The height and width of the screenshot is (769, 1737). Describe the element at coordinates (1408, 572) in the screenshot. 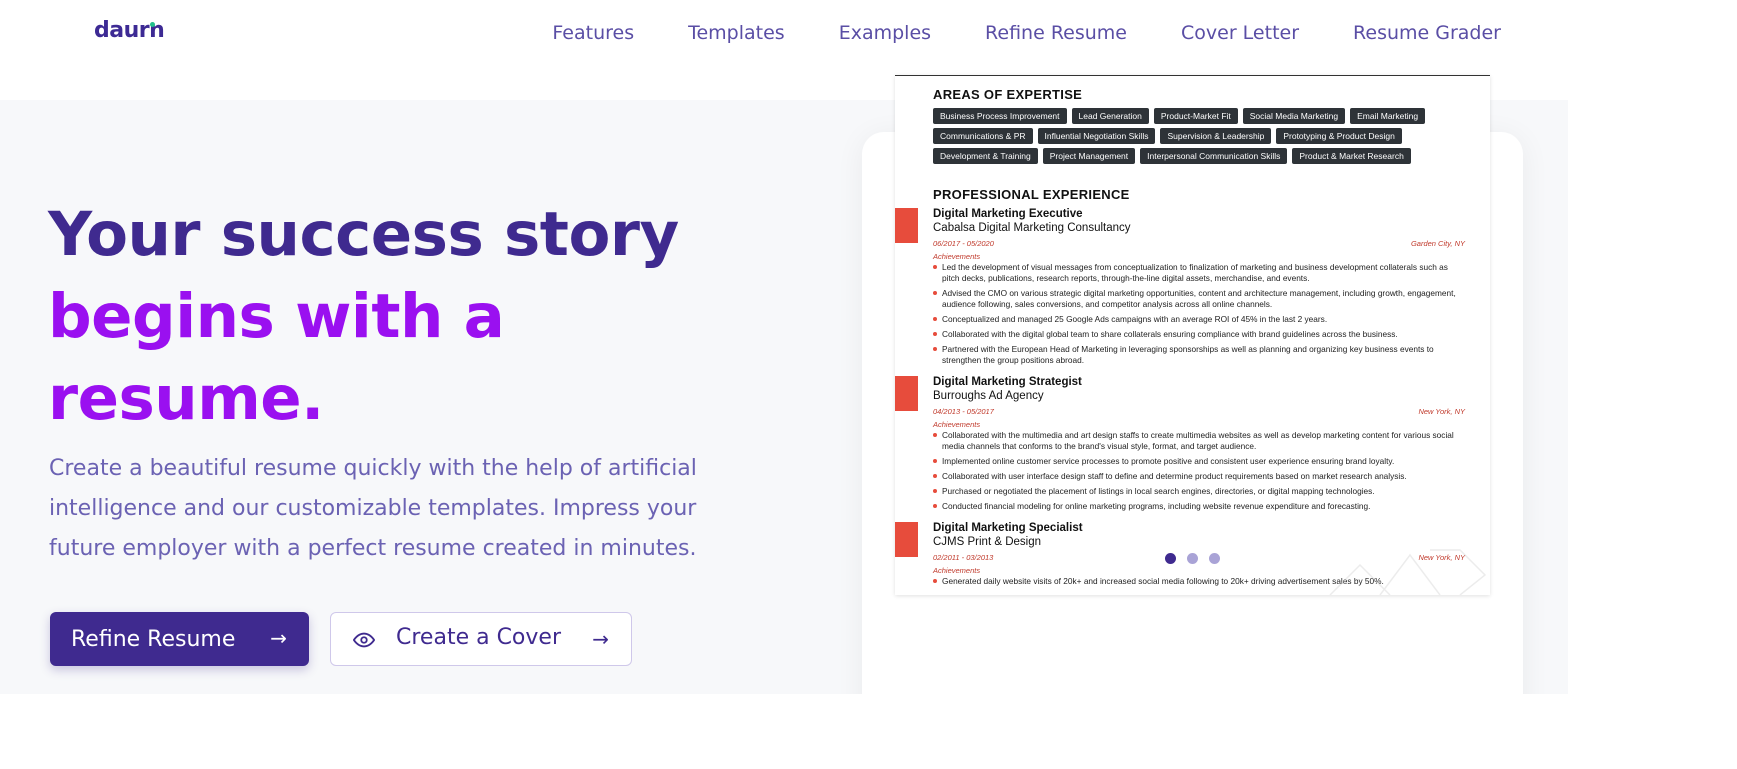

I see `decorative-chevrons-icon` at that location.